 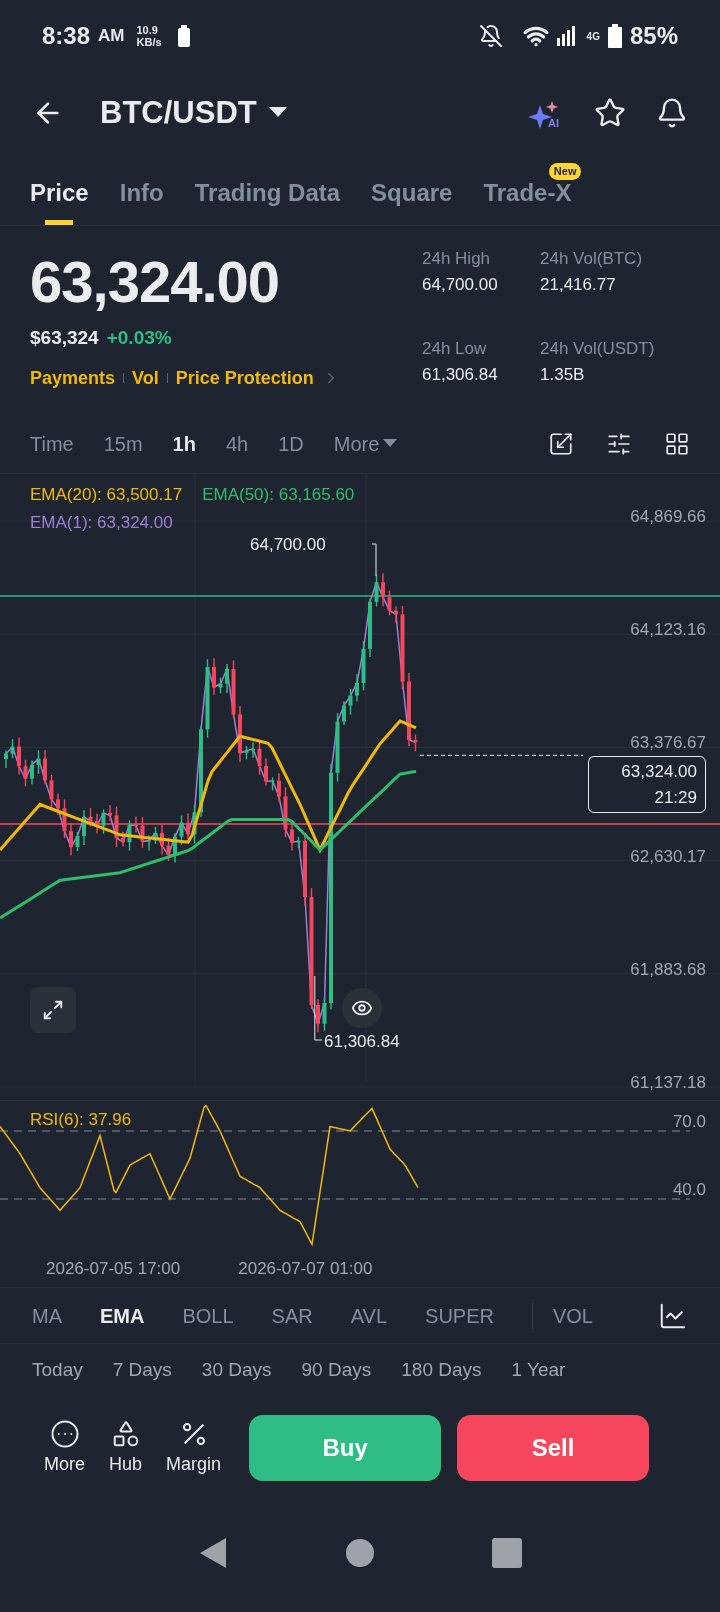 I want to click on period-label: Today, so click(x=57, y=1370).